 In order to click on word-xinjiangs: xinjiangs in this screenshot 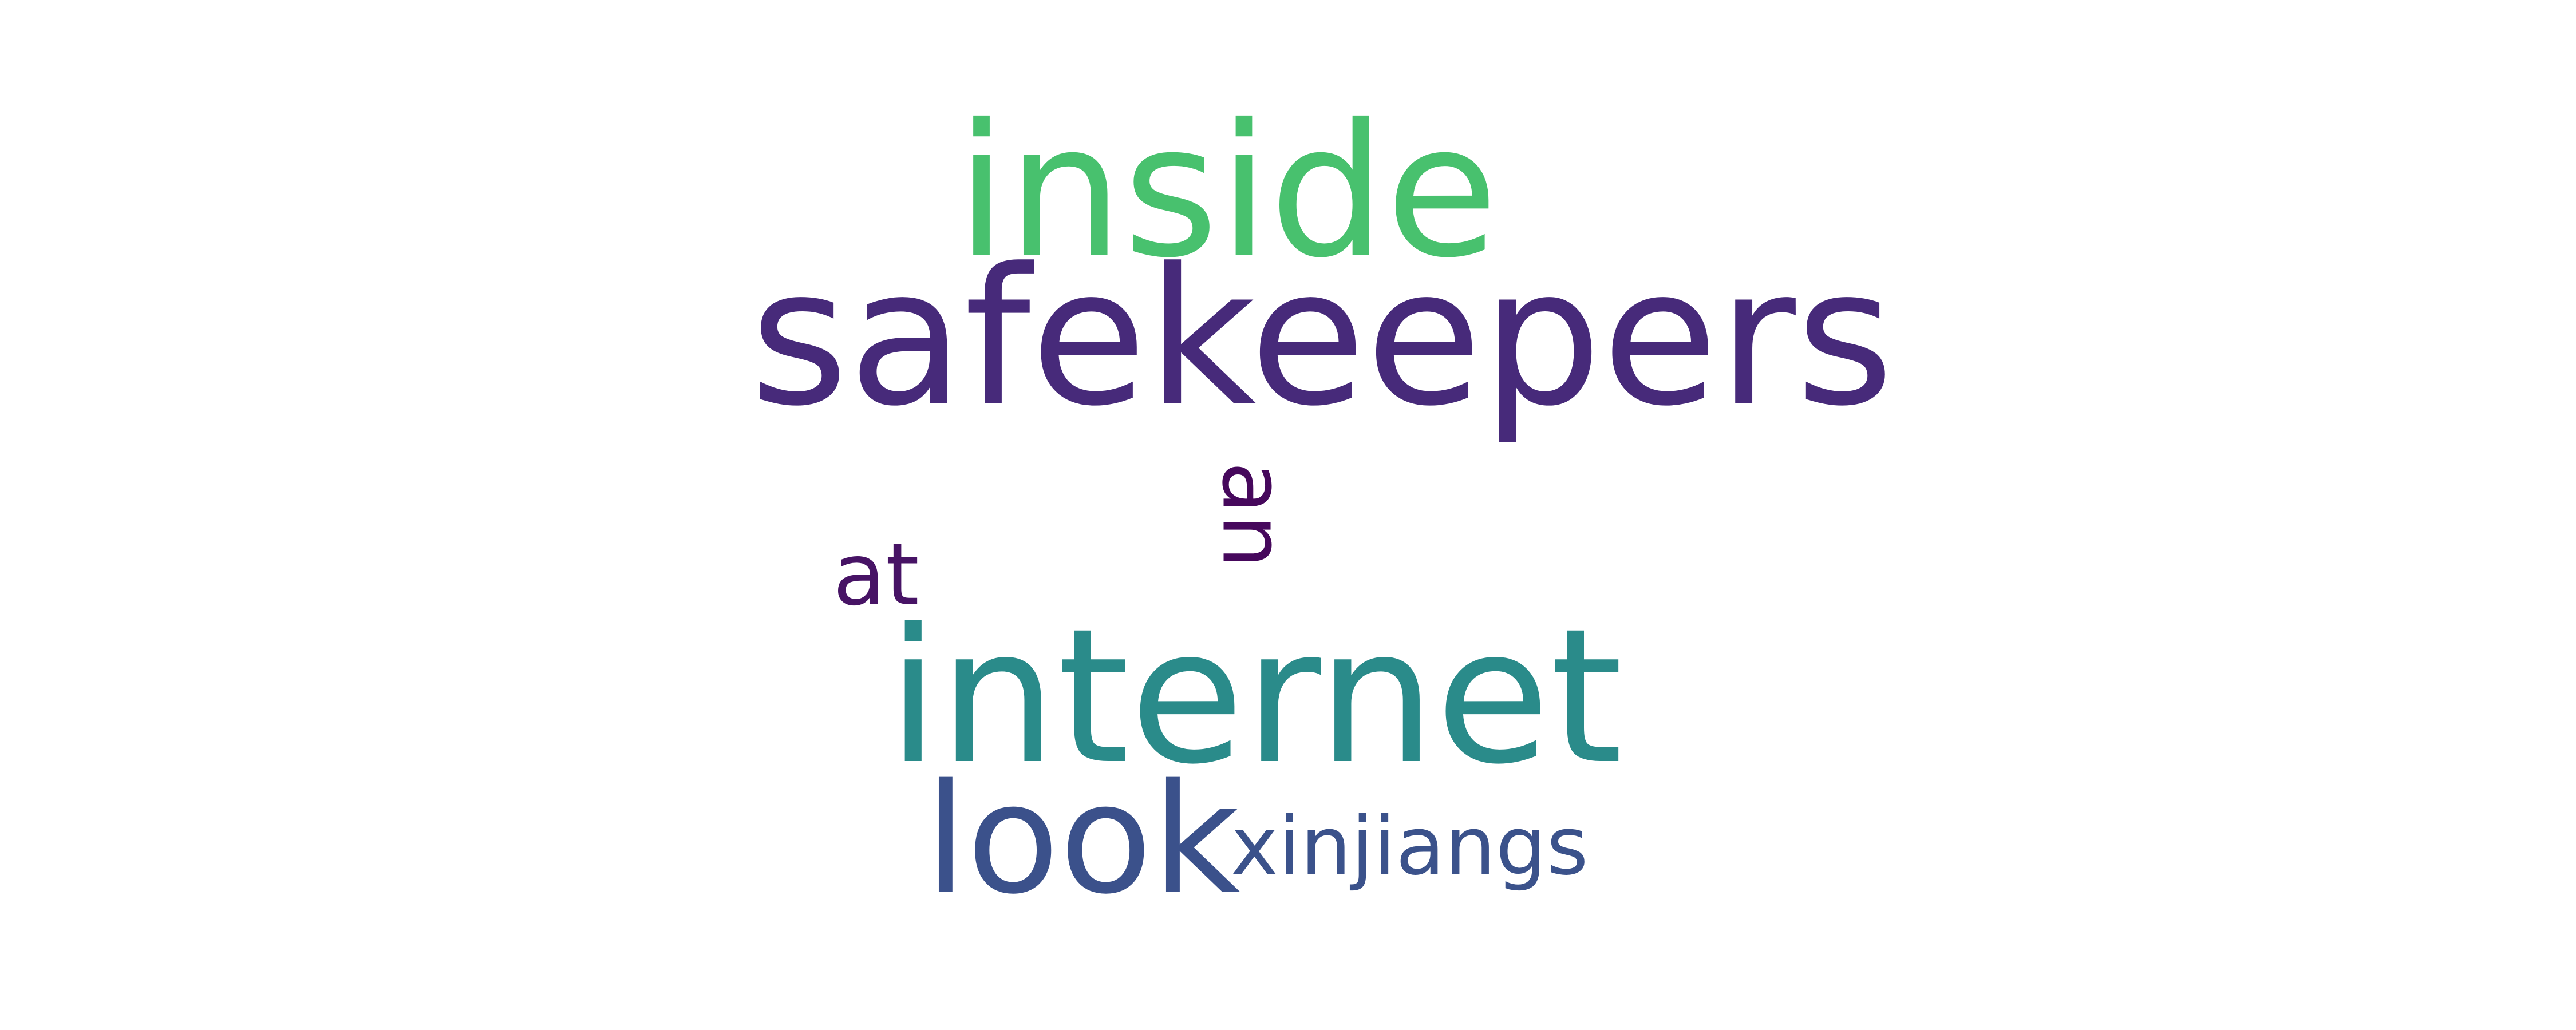, I will do `click(1410, 846)`.